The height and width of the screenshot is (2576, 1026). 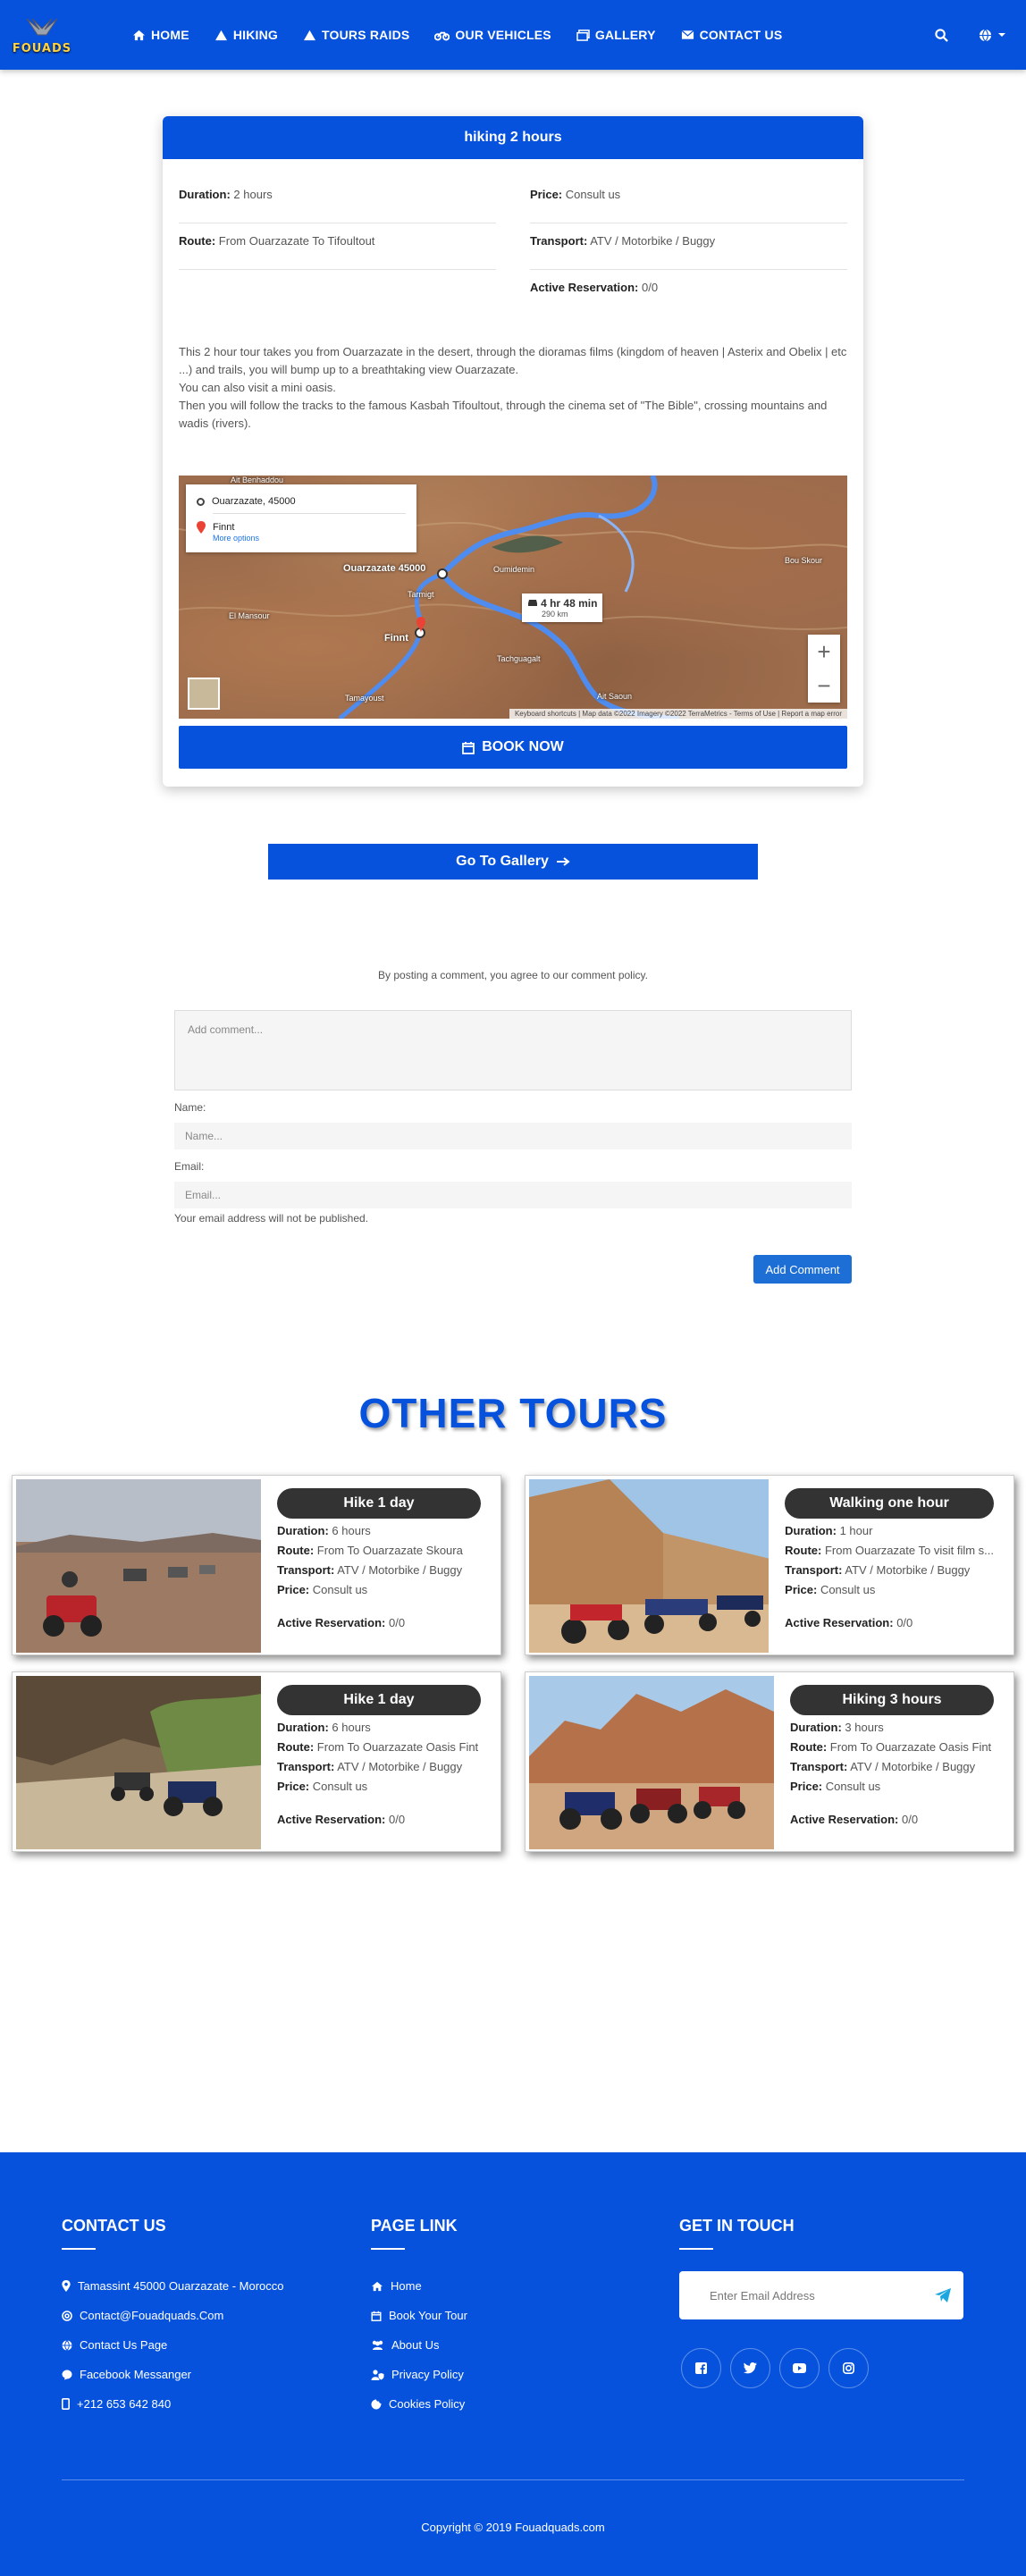 I want to click on footer-link-privacy: Privacy Policy, so click(x=525, y=2375).